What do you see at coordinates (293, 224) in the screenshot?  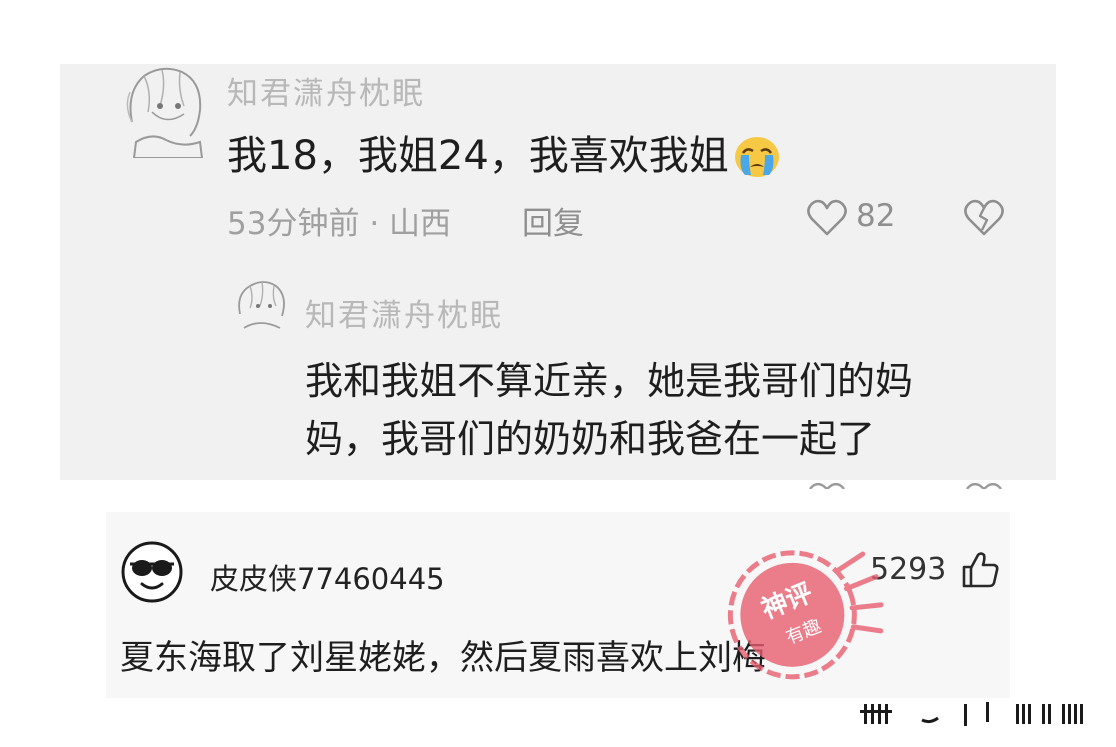 I see `comment-time: 53分钟前` at bounding box center [293, 224].